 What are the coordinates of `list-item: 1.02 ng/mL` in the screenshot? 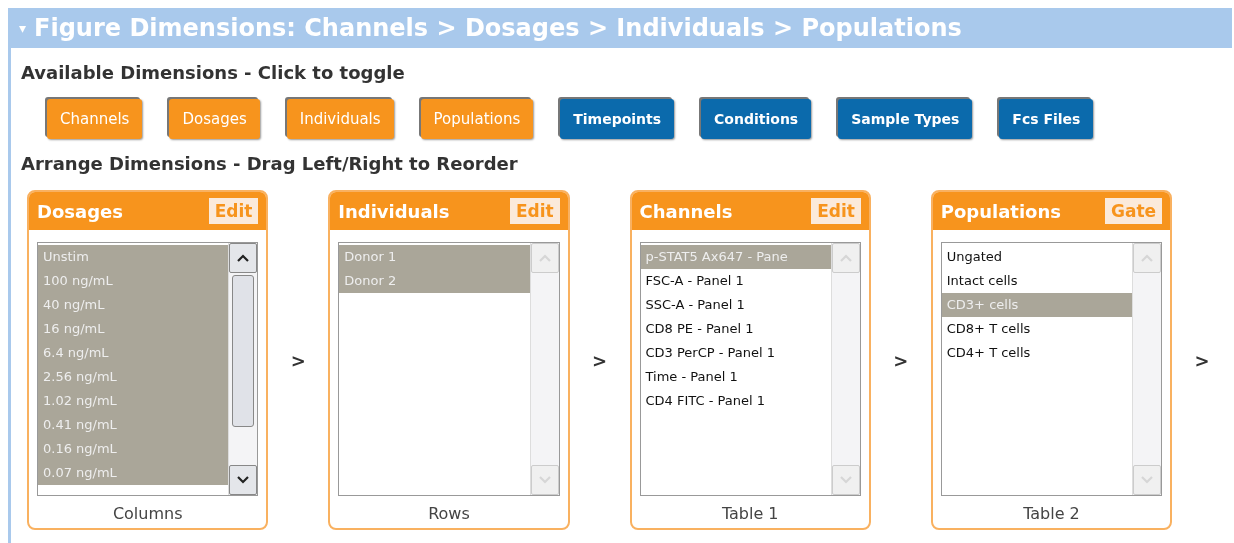 It's located at (133, 401).